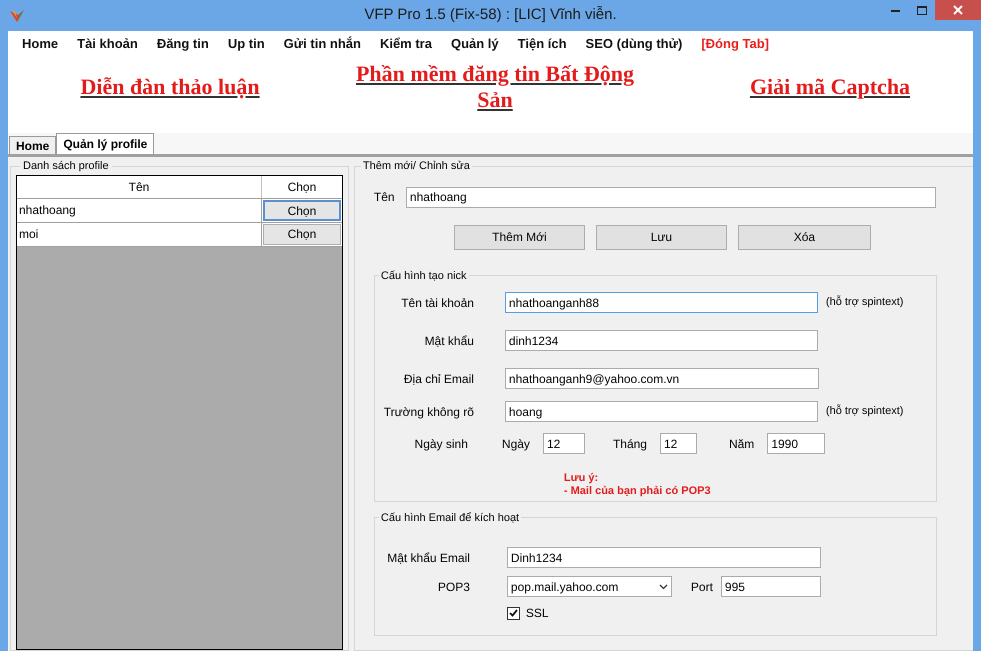  I want to click on action-button: Xóa, so click(804, 237).